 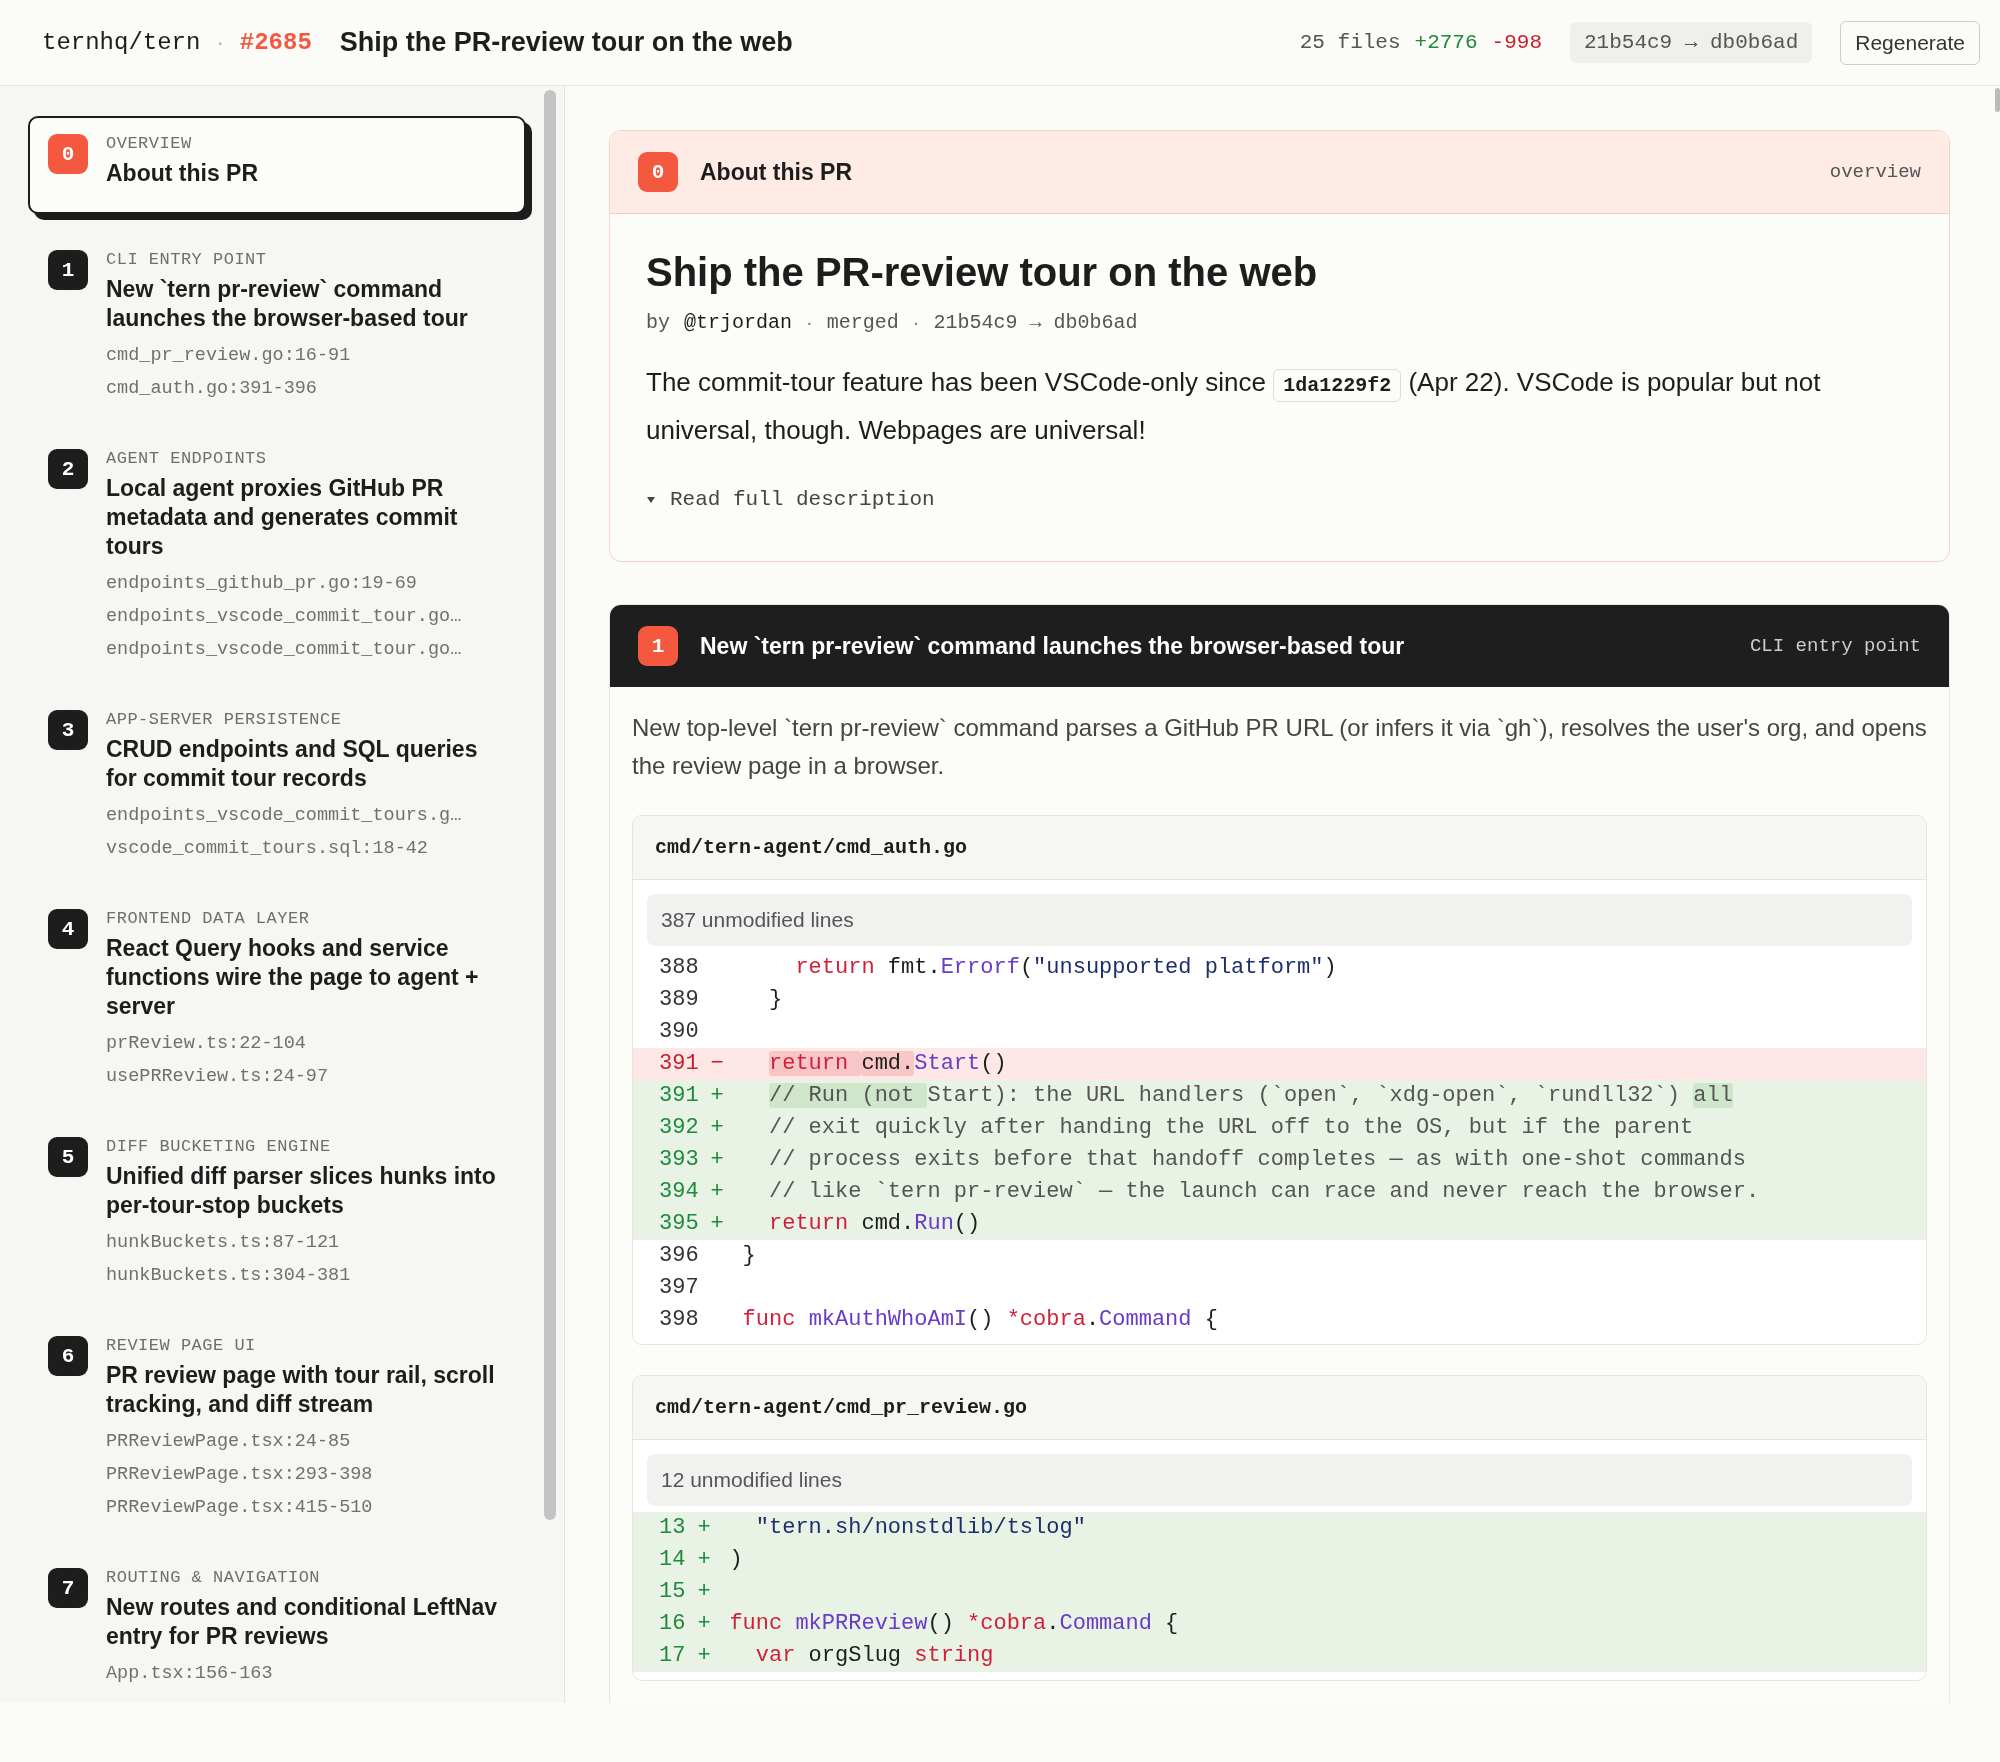 I want to click on pr-description: The commit-tour feature has been VSCode-only since 1da1229f2 (Apr 22). VSCode is popular but not universal, though. Webpages are universal!, so click(x=1234, y=406).